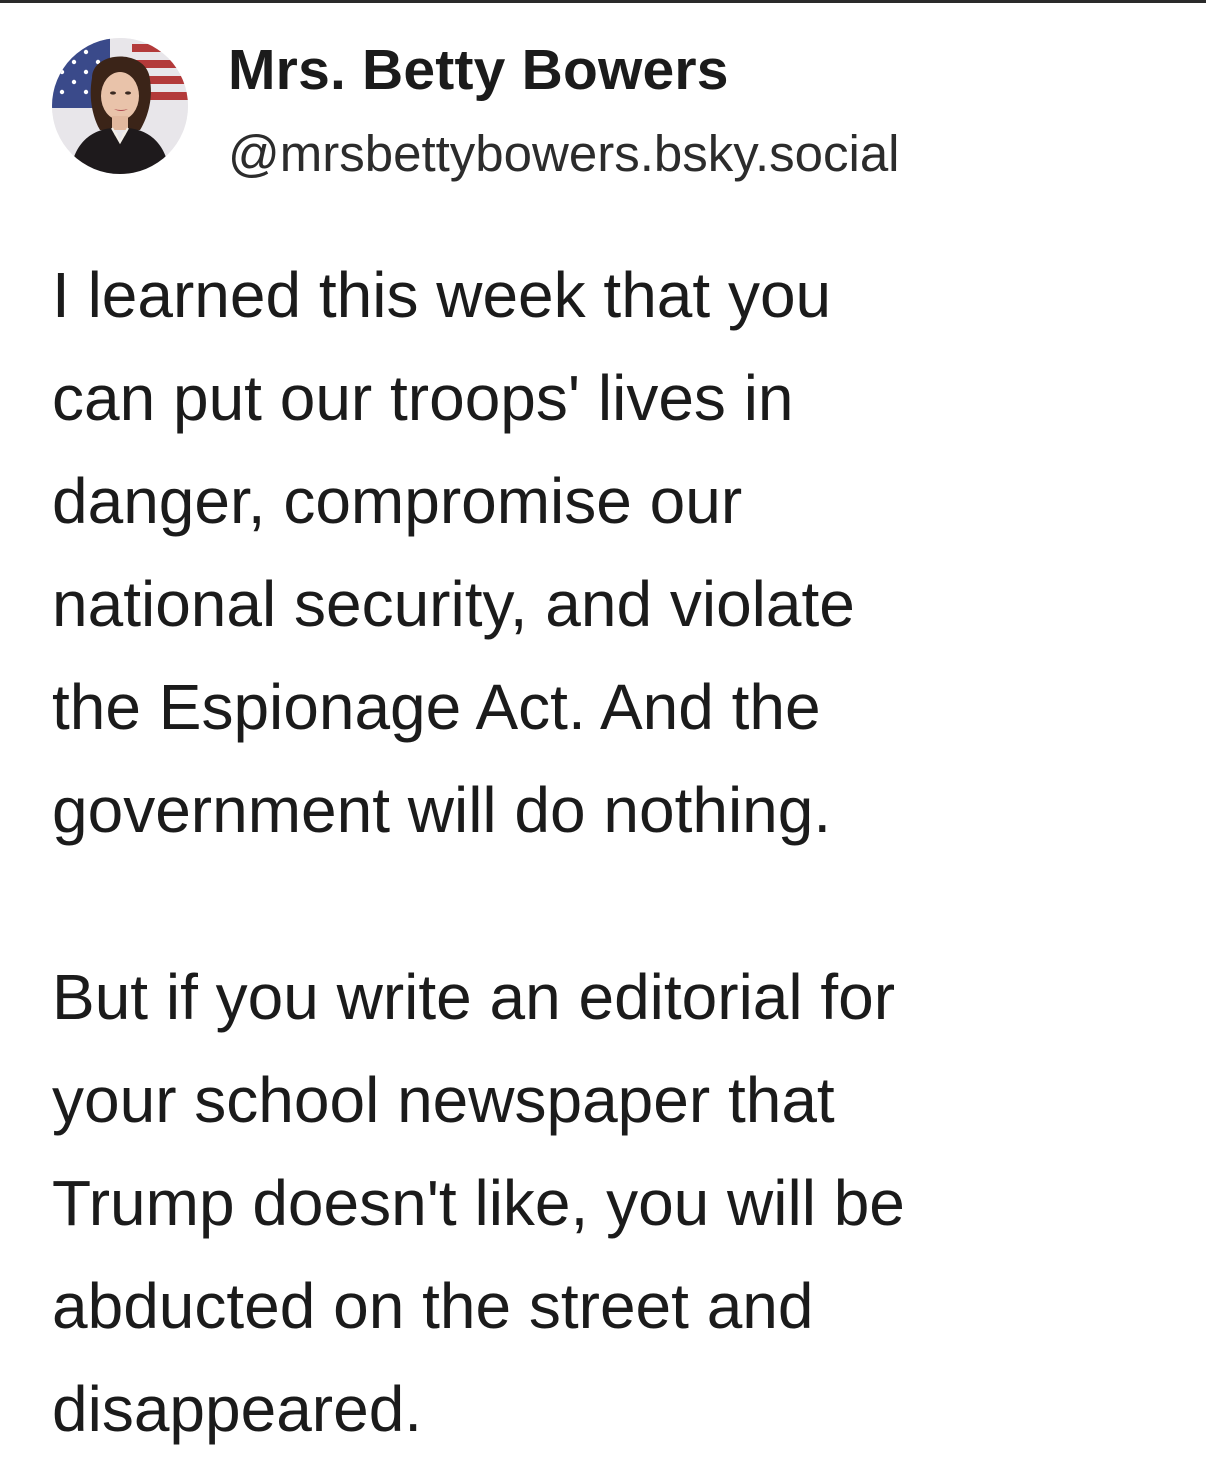 This screenshot has height=1471, width=1206. I want to click on post-text-line: your school newspaper that, so click(443, 1100).